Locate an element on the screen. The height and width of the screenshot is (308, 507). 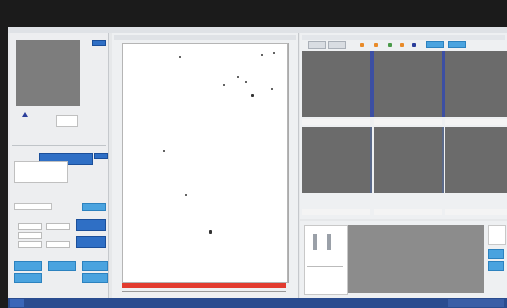
preview-info-box is located at coordinates (67, 121).